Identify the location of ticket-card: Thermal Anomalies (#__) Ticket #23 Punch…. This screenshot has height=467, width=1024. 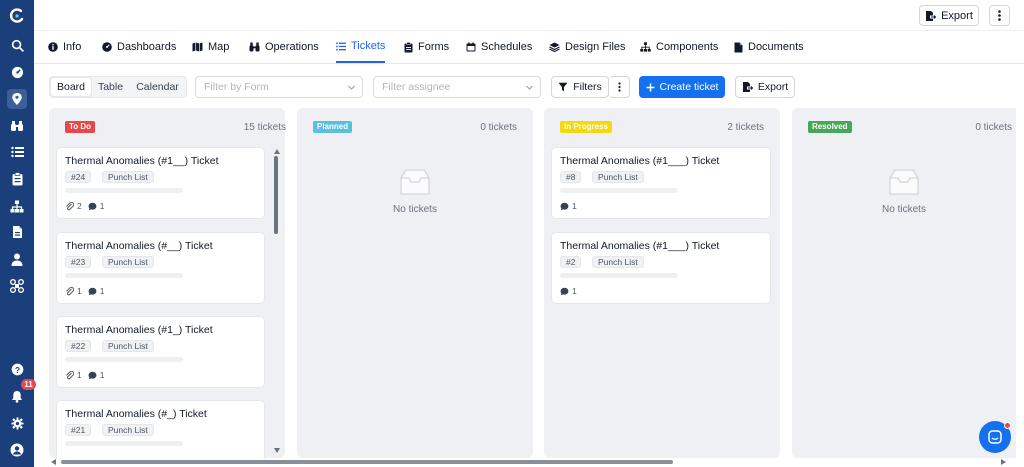
(160, 268).